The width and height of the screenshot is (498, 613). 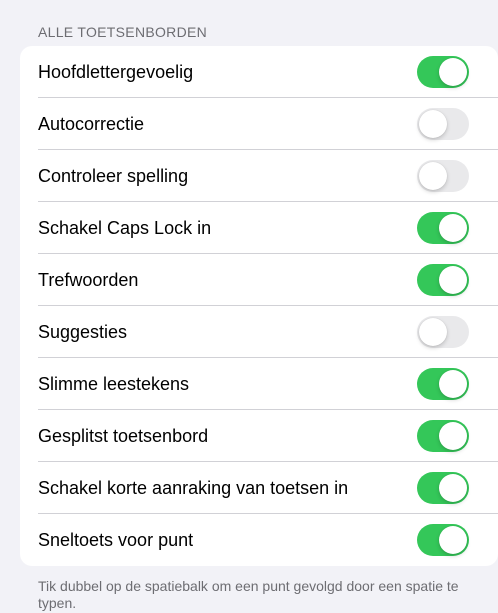 What do you see at coordinates (259, 176) in the screenshot?
I see `setting-row-controleer-spelling: Controleer spelling` at bounding box center [259, 176].